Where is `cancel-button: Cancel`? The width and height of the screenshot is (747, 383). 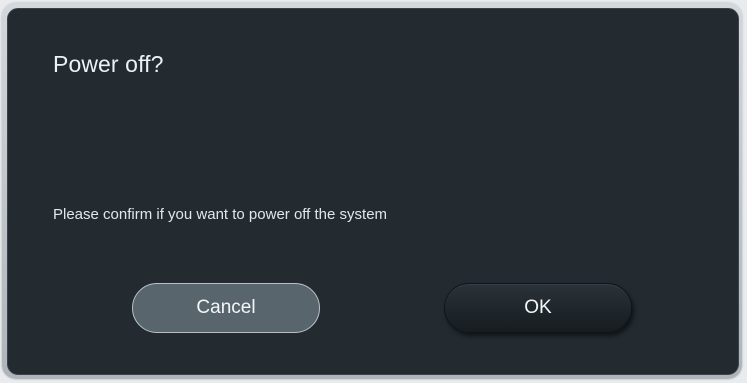
cancel-button: Cancel is located at coordinates (226, 308).